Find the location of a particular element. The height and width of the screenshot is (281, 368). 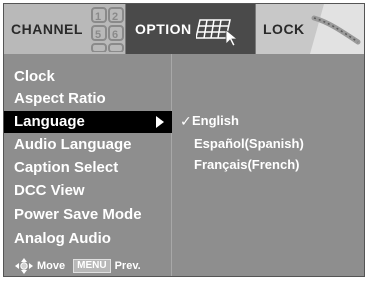

svg-text: 6 is located at coordinates (115, 35).